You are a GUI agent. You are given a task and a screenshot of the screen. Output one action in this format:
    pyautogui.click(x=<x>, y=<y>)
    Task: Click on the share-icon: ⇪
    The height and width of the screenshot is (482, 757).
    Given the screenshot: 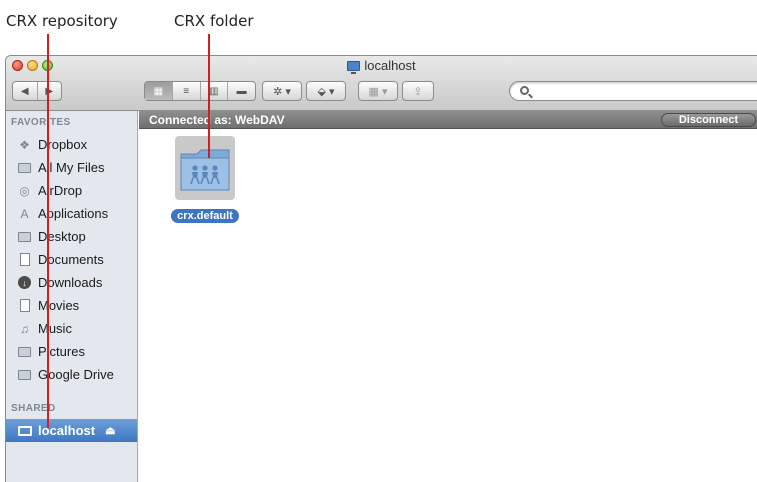 What is the action you would take?
    pyautogui.click(x=418, y=91)
    